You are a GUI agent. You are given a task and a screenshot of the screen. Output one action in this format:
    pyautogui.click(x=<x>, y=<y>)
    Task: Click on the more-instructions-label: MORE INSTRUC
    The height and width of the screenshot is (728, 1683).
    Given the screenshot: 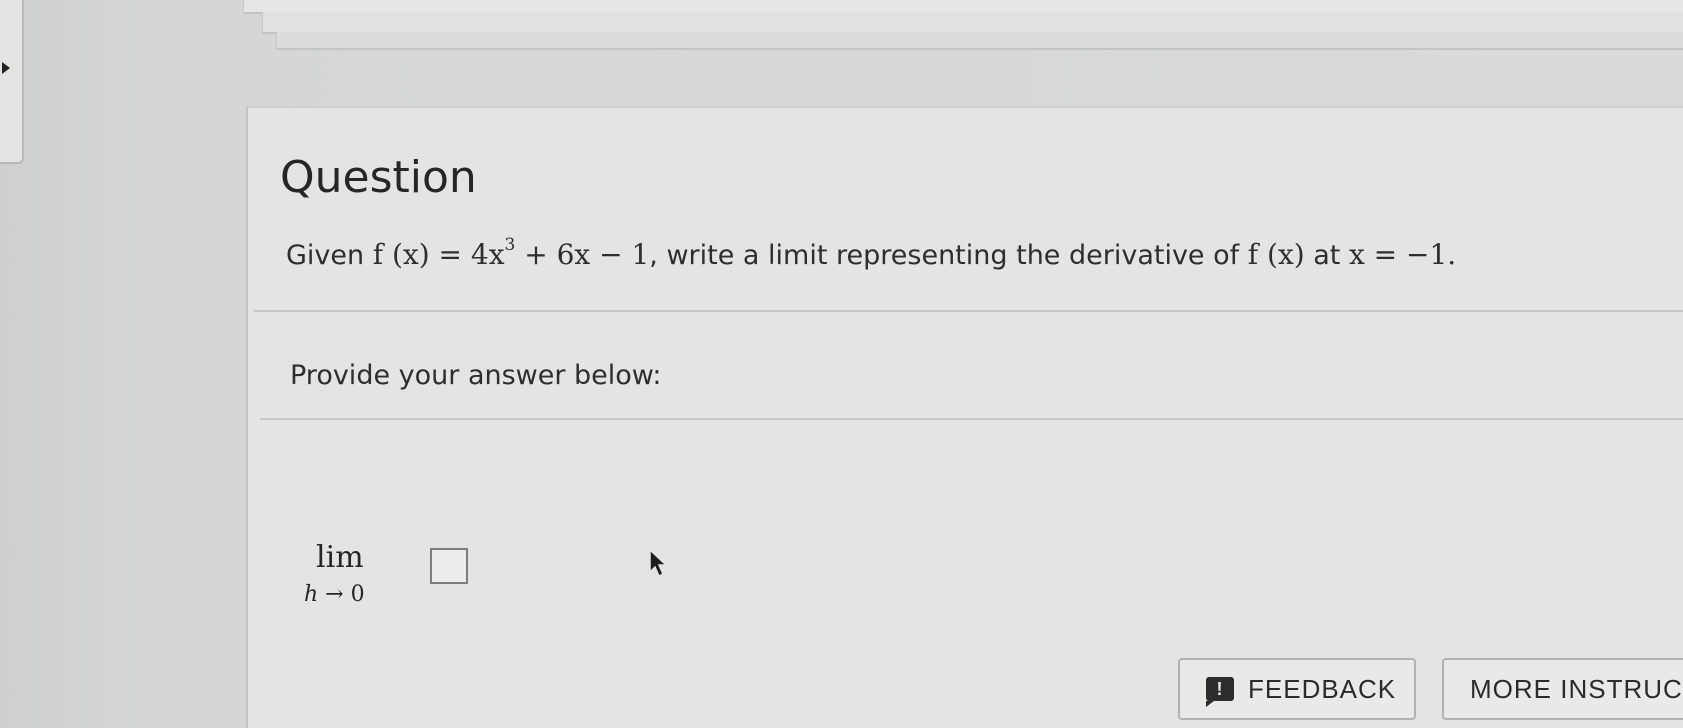 What is the action you would take?
    pyautogui.click(x=1576, y=688)
    